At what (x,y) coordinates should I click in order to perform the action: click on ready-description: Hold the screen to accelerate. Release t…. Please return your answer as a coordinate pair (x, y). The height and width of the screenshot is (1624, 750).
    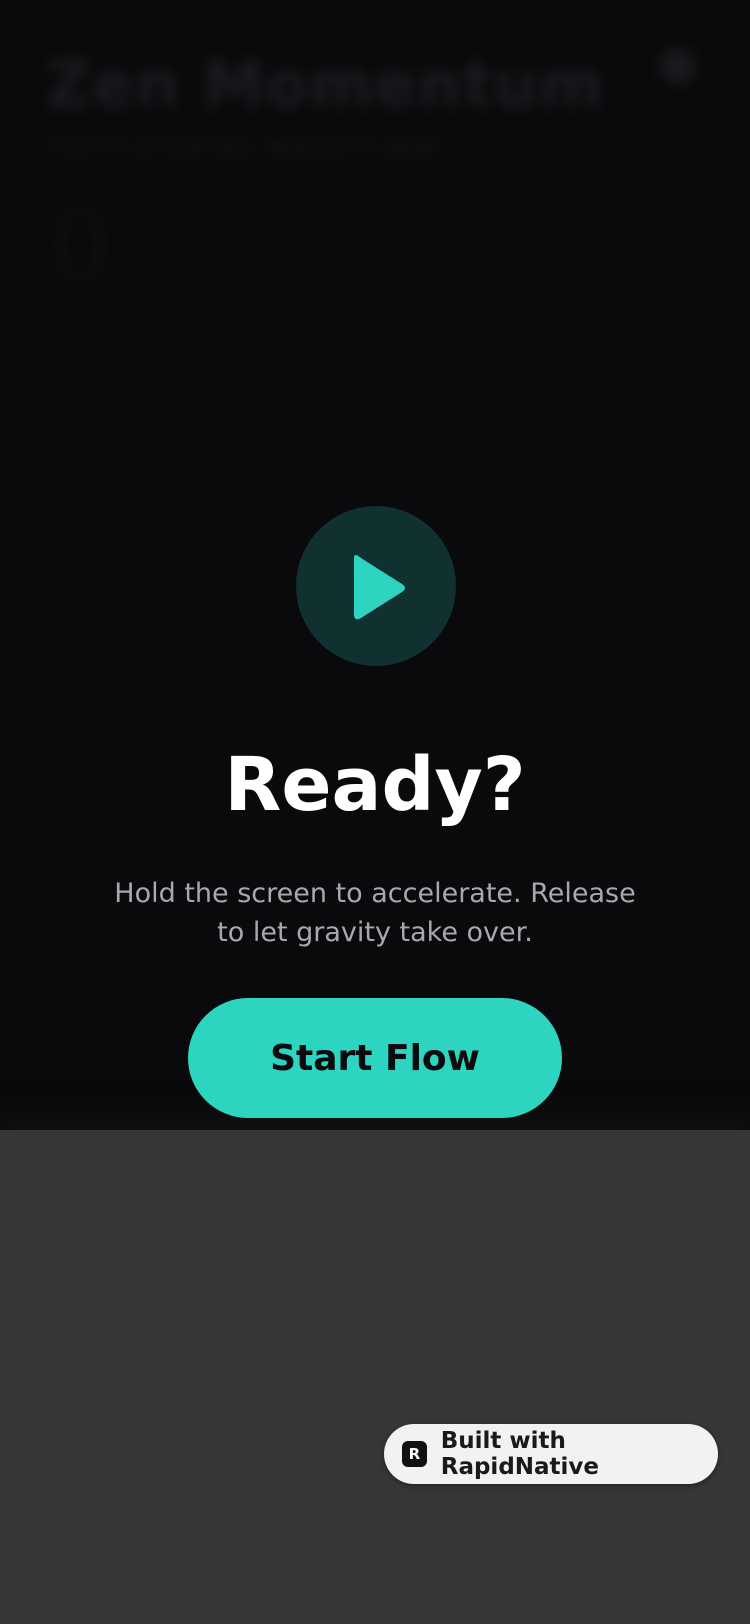
    Looking at the image, I should click on (375, 913).